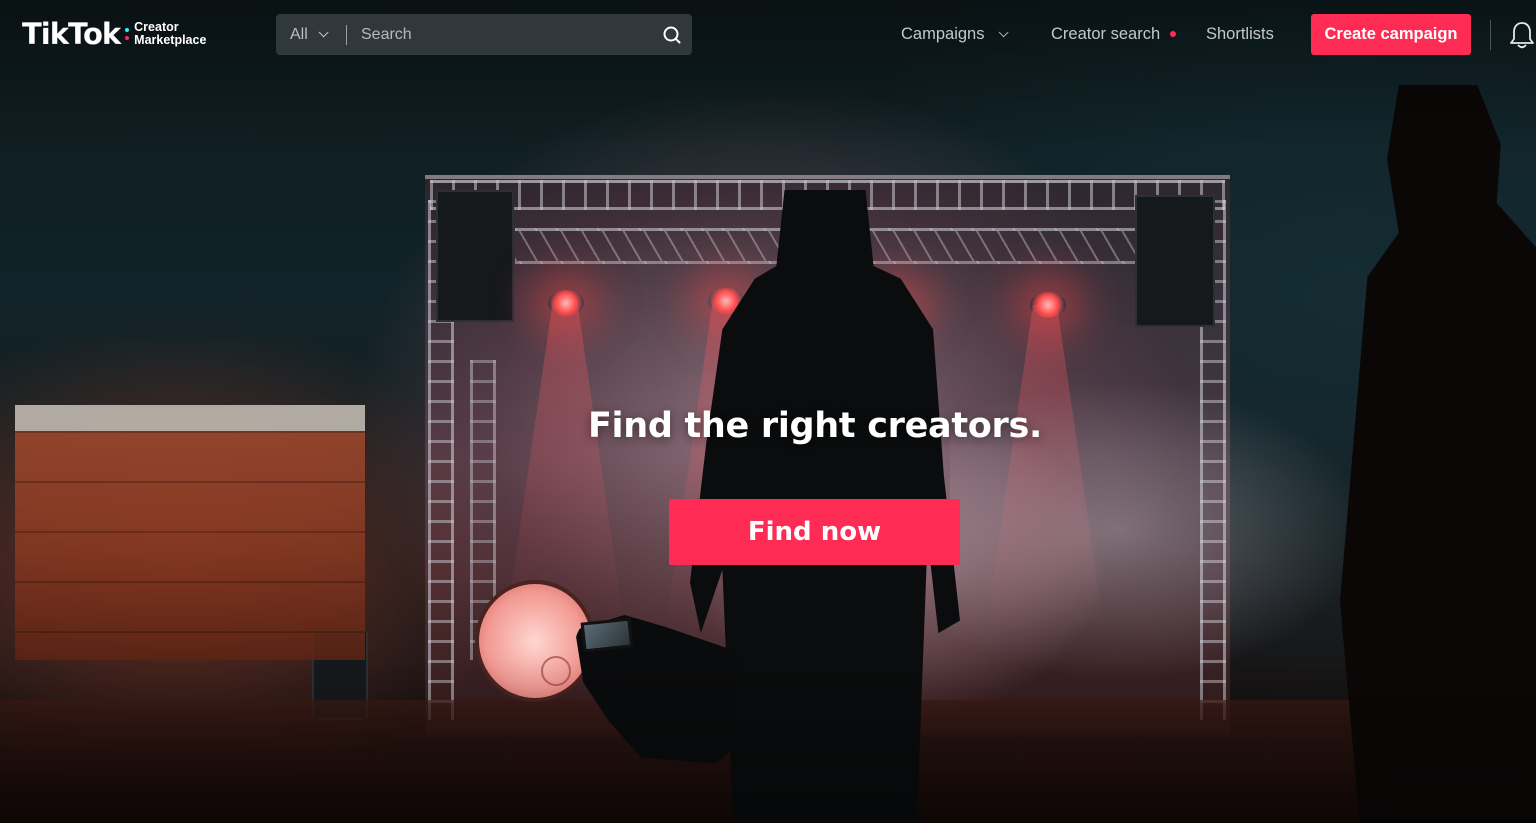 This screenshot has width=1536, height=823. What do you see at coordinates (299, 34) in the screenshot?
I see `search-scope-label: All` at bounding box center [299, 34].